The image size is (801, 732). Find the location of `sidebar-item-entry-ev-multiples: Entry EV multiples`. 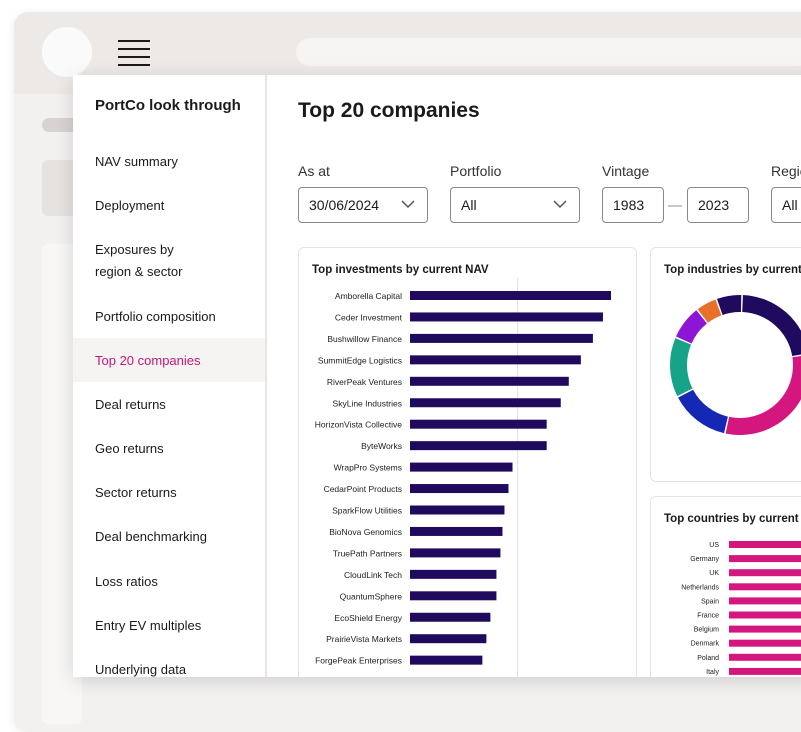

sidebar-item-entry-ev-multiples: Entry EV multiples is located at coordinates (169, 625).